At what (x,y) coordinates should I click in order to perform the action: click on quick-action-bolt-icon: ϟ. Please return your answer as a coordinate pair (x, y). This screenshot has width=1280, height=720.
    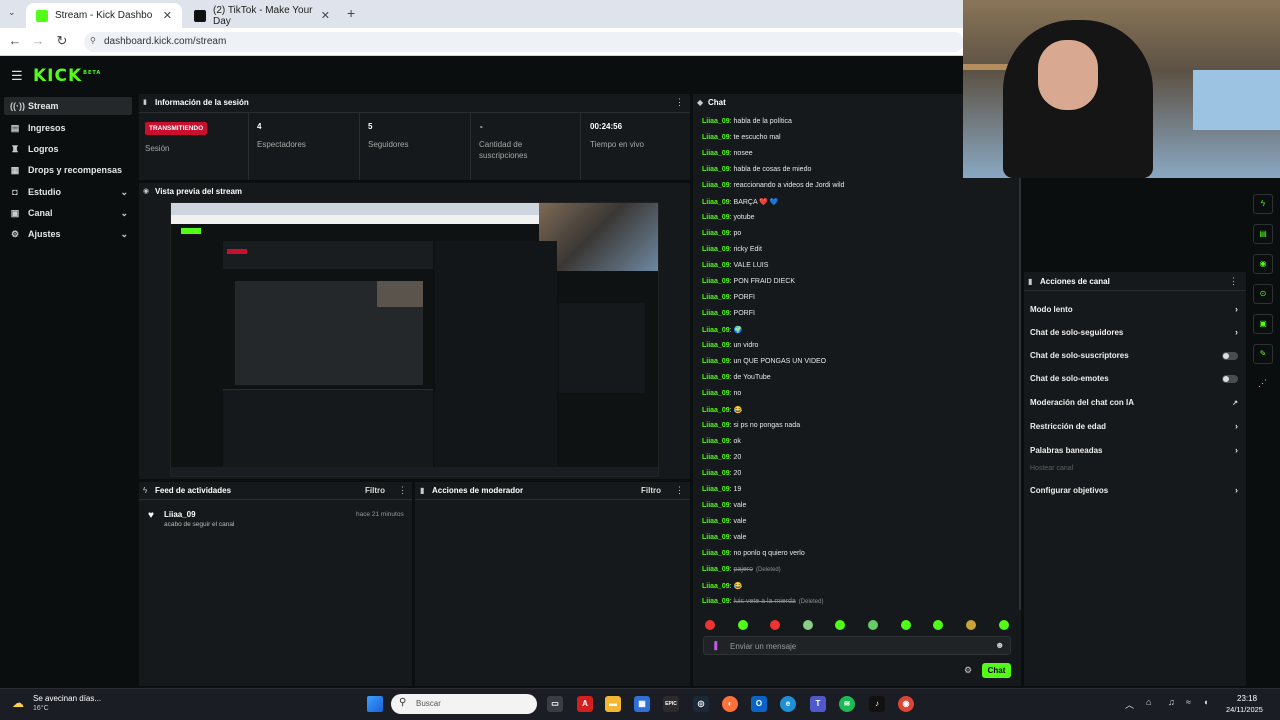
    Looking at the image, I should click on (1263, 204).